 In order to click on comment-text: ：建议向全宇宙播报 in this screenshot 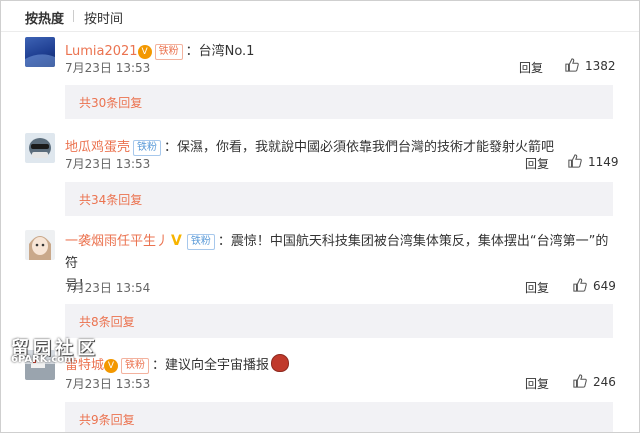, I will do `click(211, 365)`.